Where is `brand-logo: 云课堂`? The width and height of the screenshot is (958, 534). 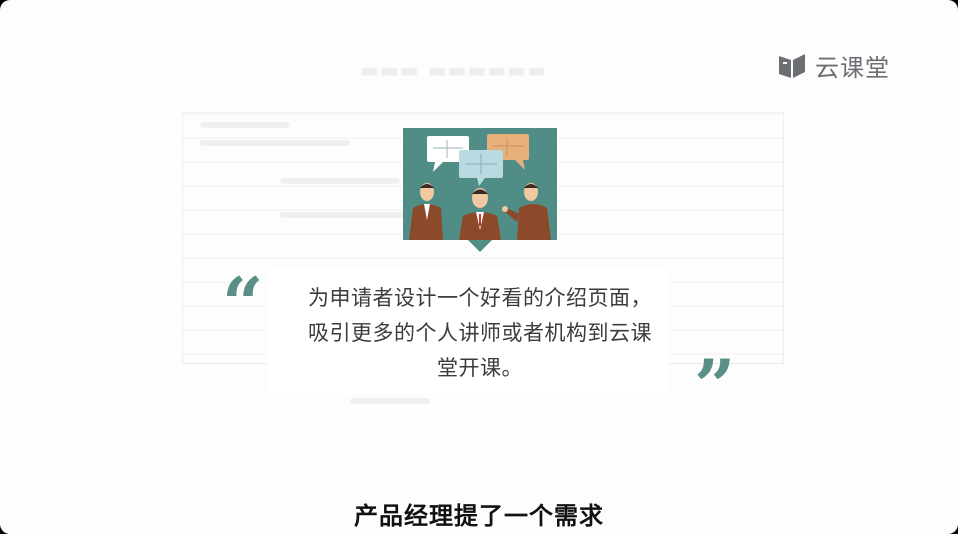
brand-logo: 云课堂 is located at coordinates (833, 65).